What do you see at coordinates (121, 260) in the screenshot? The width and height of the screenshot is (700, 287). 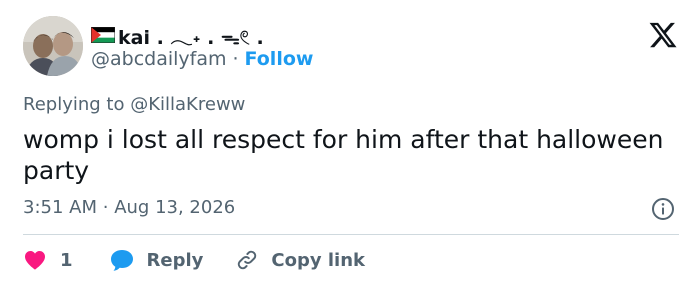 I see `speech-bubble-icon` at bounding box center [121, 260].